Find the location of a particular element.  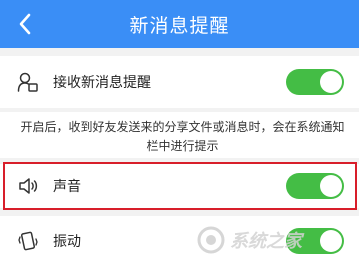

person-notification-icon is located at coordinates (28, 82).